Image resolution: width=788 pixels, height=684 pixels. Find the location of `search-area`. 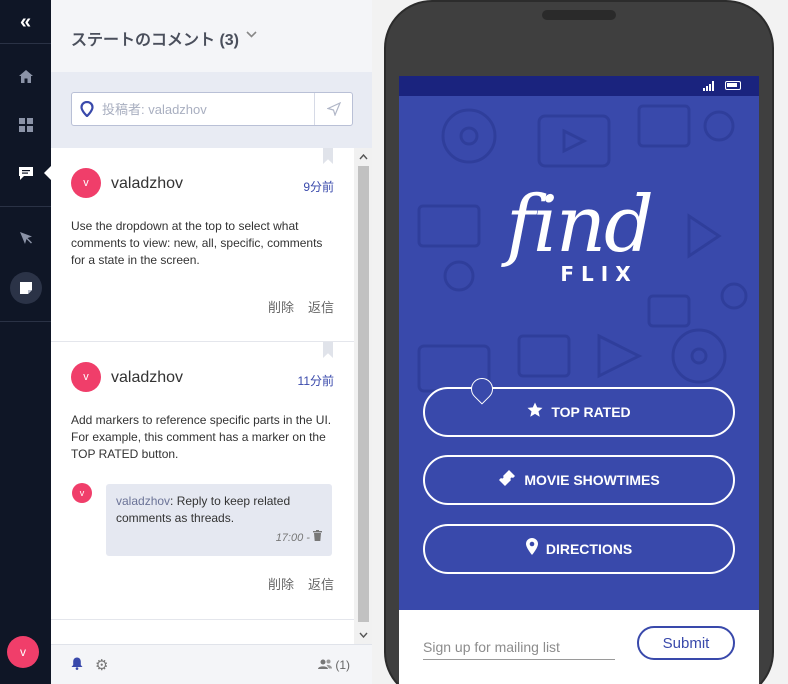

search-area is located at coordinates (211, 110).